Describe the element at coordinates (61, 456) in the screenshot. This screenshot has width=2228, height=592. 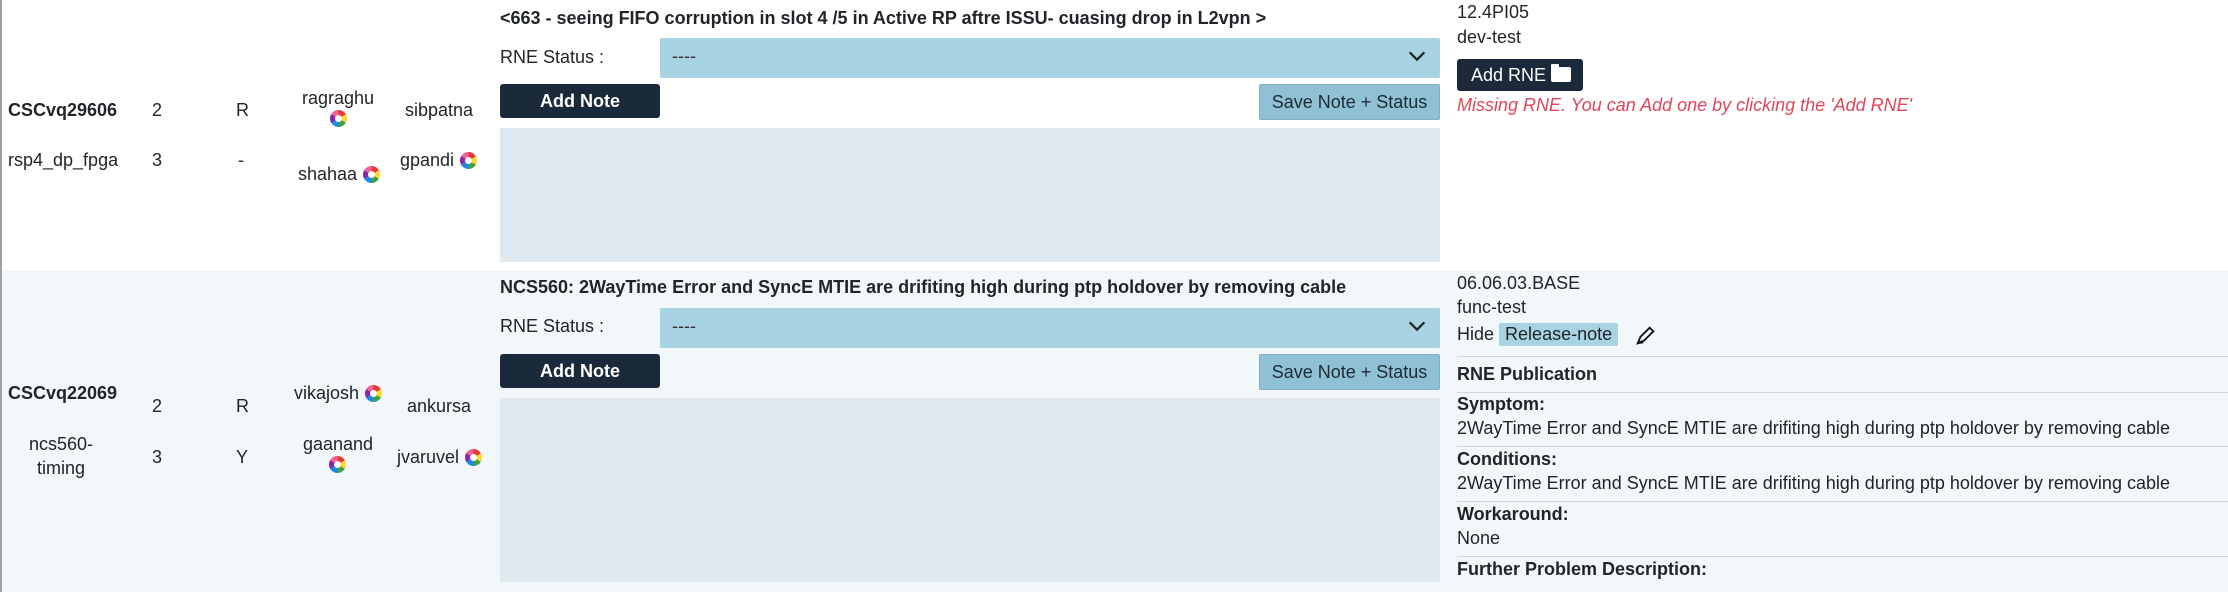
I see `component: ncs560- timing` at that location.